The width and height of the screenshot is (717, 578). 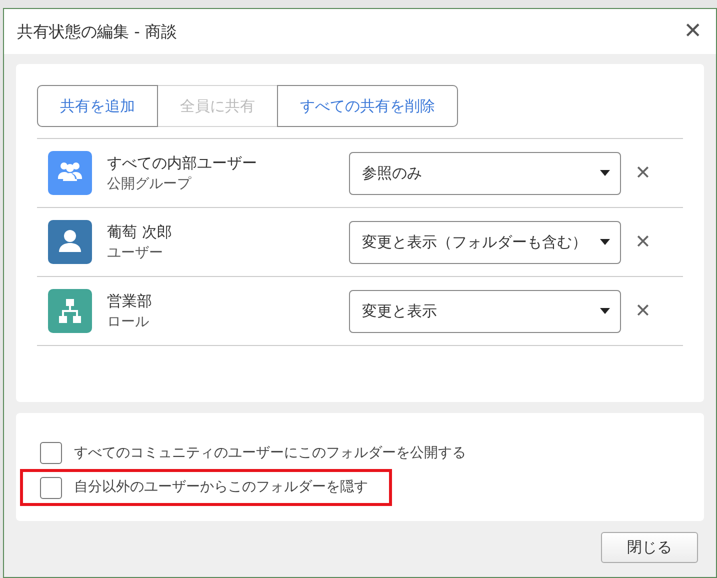 What do you see at coordinates (392, 173) in the screenshot?
I see `access-value: 参照のみ` at bounding box center [392, 173].